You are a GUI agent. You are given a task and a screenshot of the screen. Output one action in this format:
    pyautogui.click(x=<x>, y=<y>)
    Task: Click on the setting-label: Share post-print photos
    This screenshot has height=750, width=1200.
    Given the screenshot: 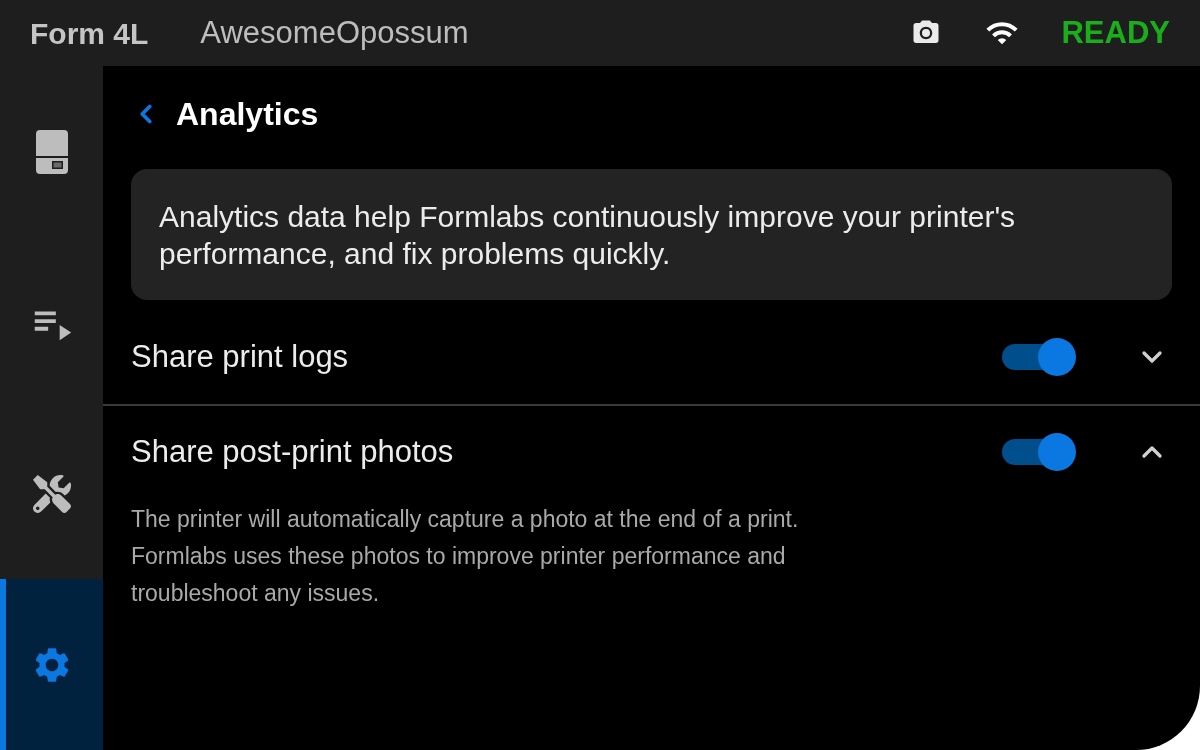 What is the action you would take?
    pyautogui.click(x=292, y=451)
    